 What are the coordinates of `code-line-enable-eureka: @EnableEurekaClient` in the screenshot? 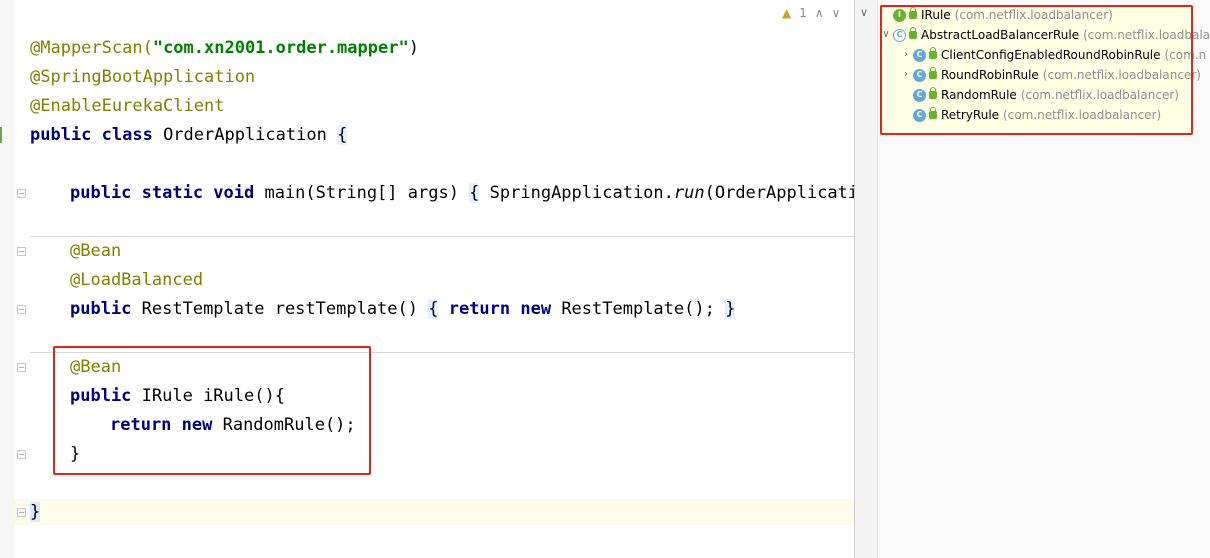 It's located at (127, 106).